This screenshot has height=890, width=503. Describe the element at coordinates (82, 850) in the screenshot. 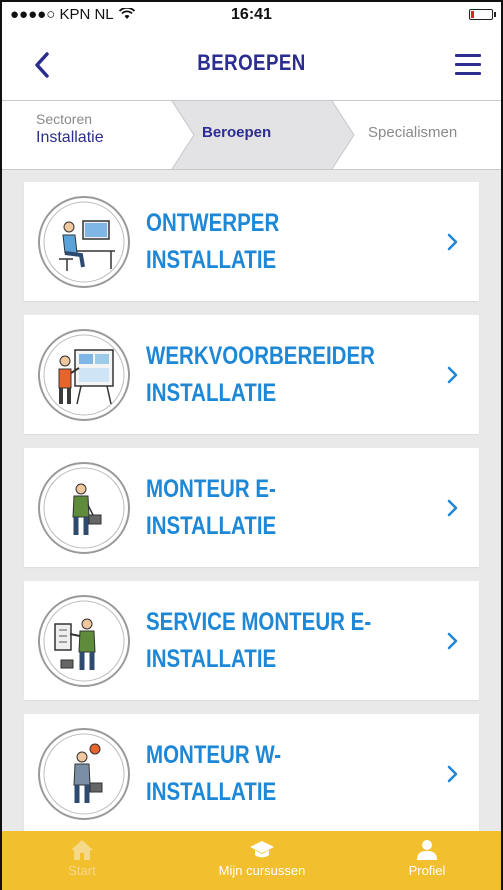

I see `home-icon` at that location.